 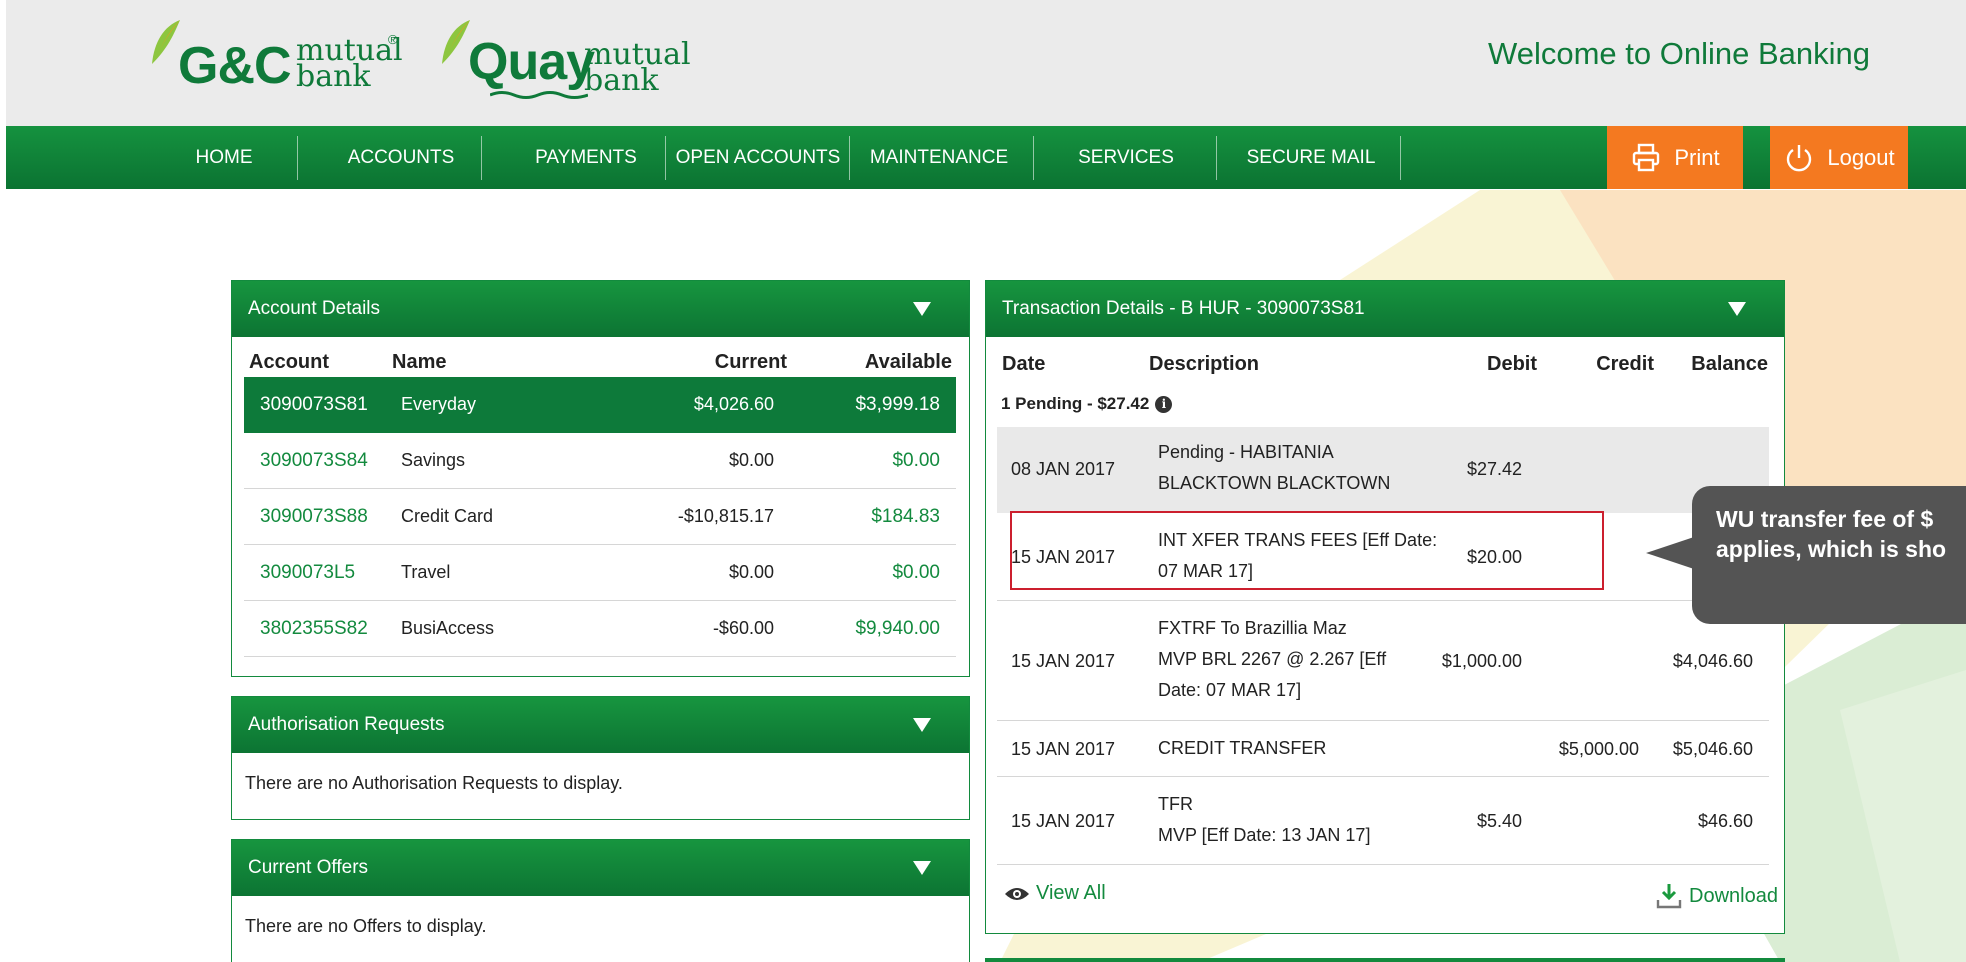 I want to click on account-number-link: 3090073S88, so click(x=314, y=517).